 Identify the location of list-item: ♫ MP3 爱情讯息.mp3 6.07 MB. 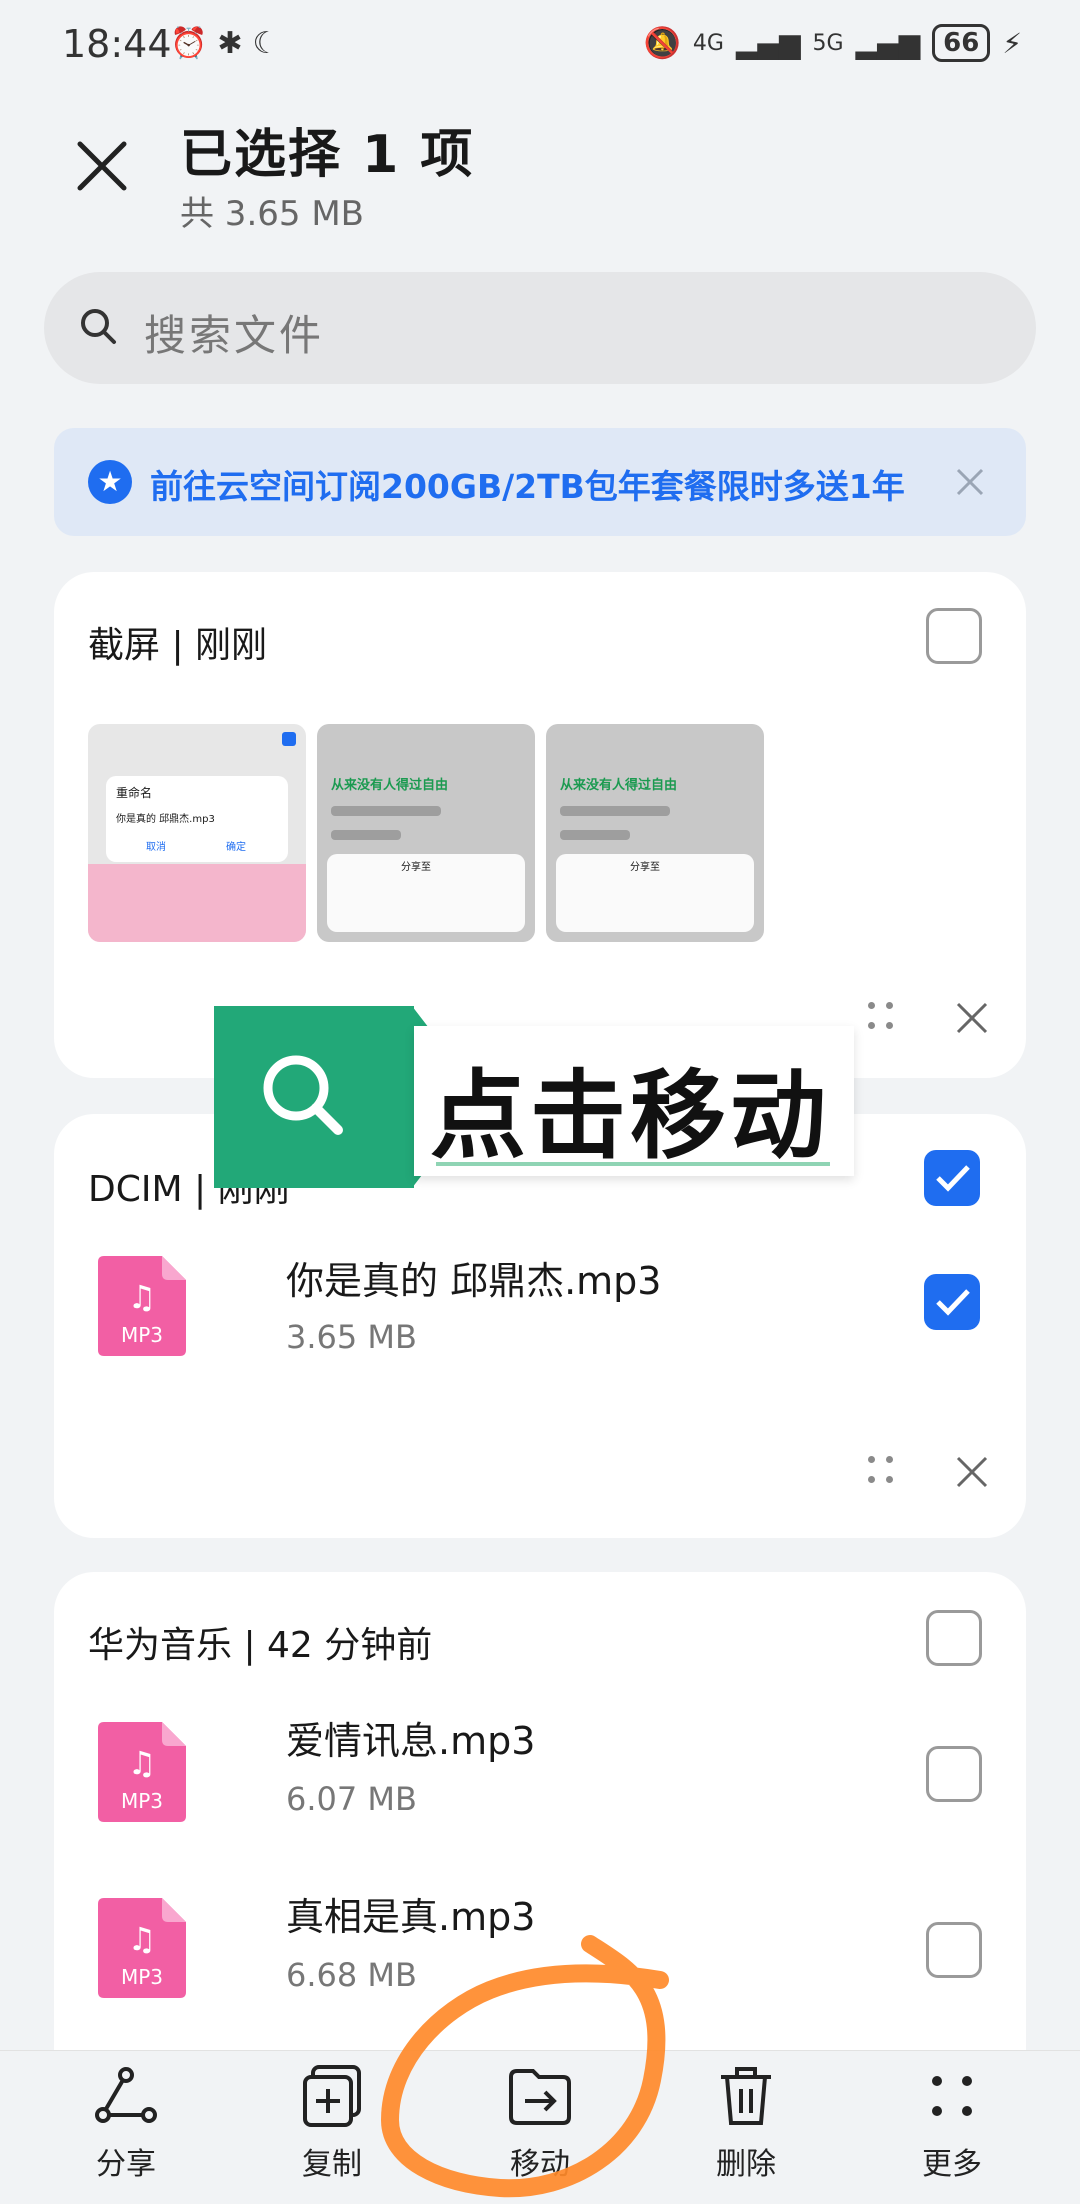
(540, 1775).